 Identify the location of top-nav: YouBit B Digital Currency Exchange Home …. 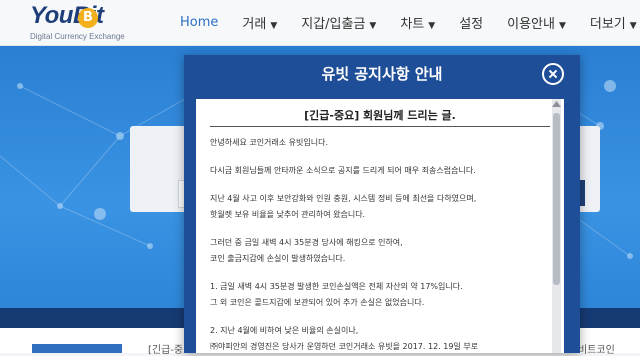
(320, 23).